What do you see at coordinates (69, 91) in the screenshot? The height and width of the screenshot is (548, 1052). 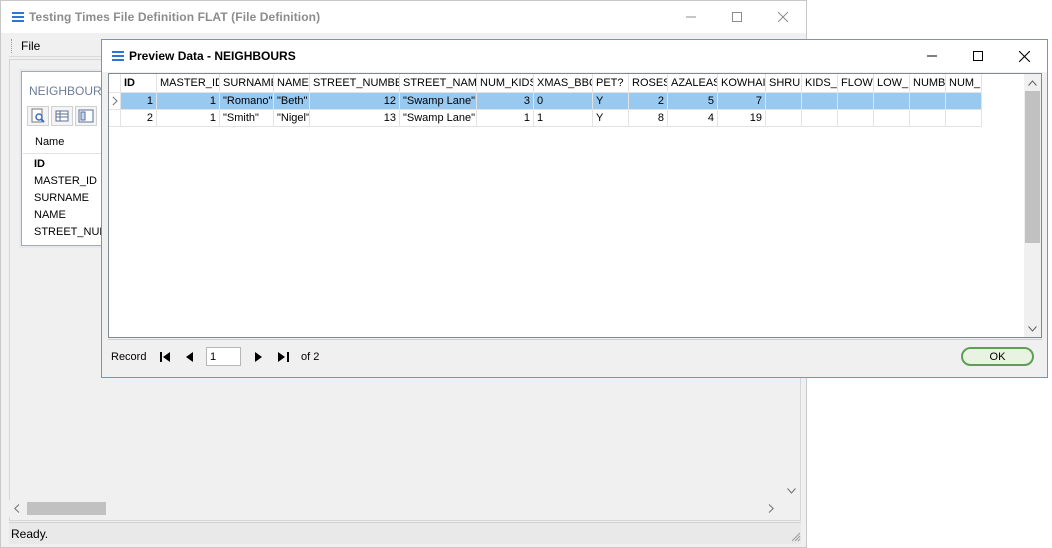 I see `panel-title: NEIGHBOURS` at bounding box center [69, 91].